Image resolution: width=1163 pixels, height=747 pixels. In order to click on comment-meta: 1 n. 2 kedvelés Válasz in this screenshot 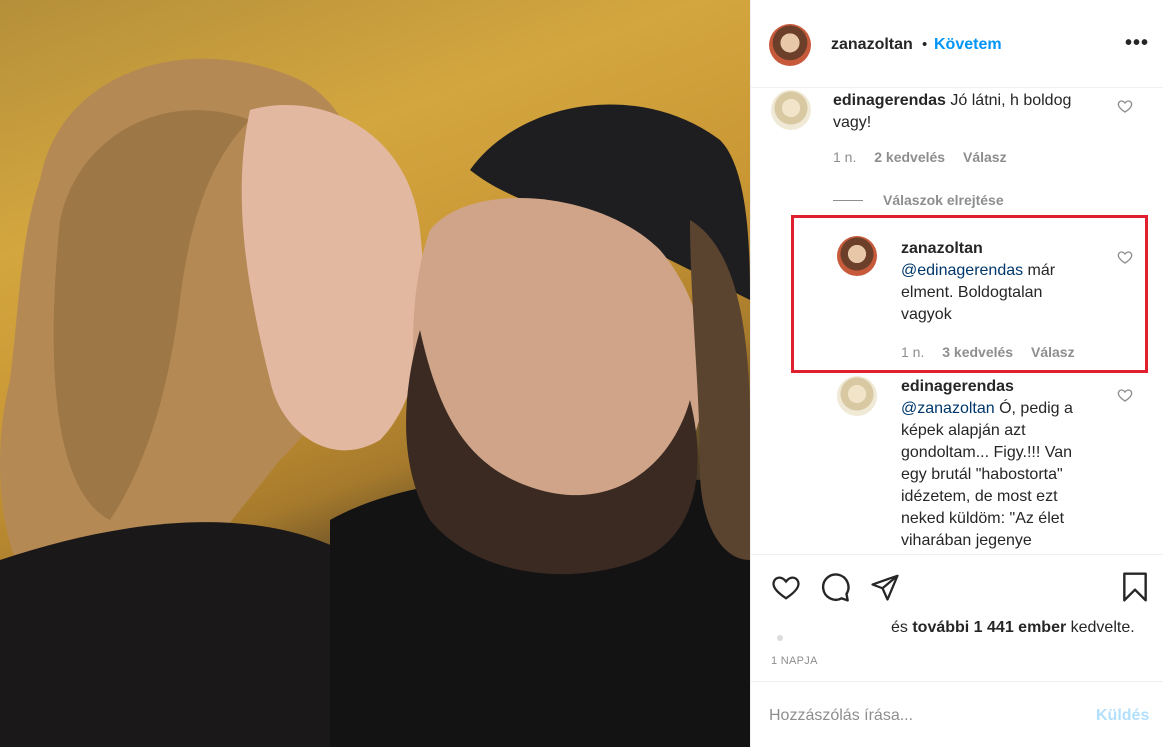, I will do `click(920, 157)`.